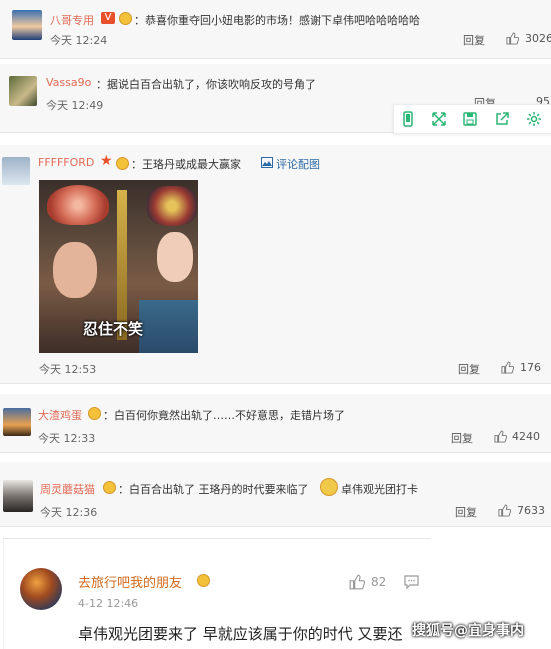 The width and height of the screenshot is (551, 649). What do you see at coordinates (411, 582) in the screenshot?
I see `comment-icon` at bounding box center [411, 582].